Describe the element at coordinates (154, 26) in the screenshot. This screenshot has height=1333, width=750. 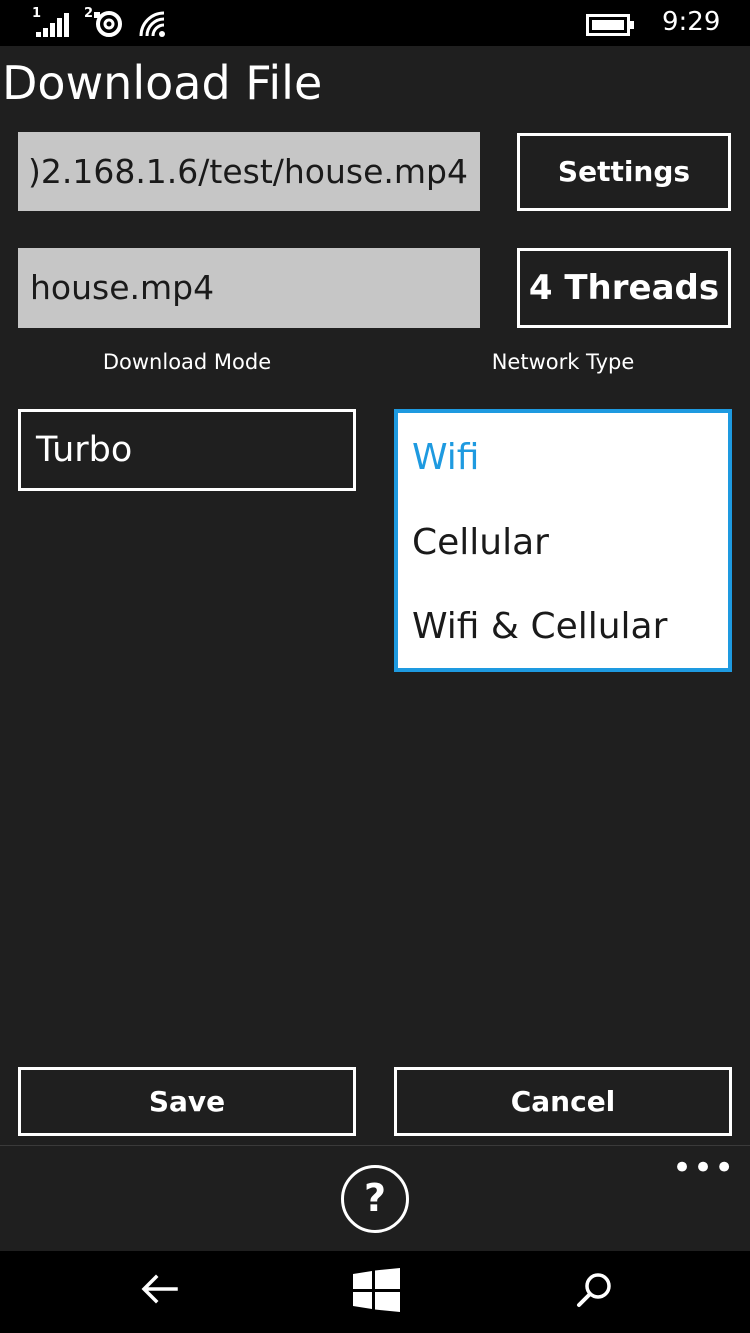
I see `wifi-icon` at that location.